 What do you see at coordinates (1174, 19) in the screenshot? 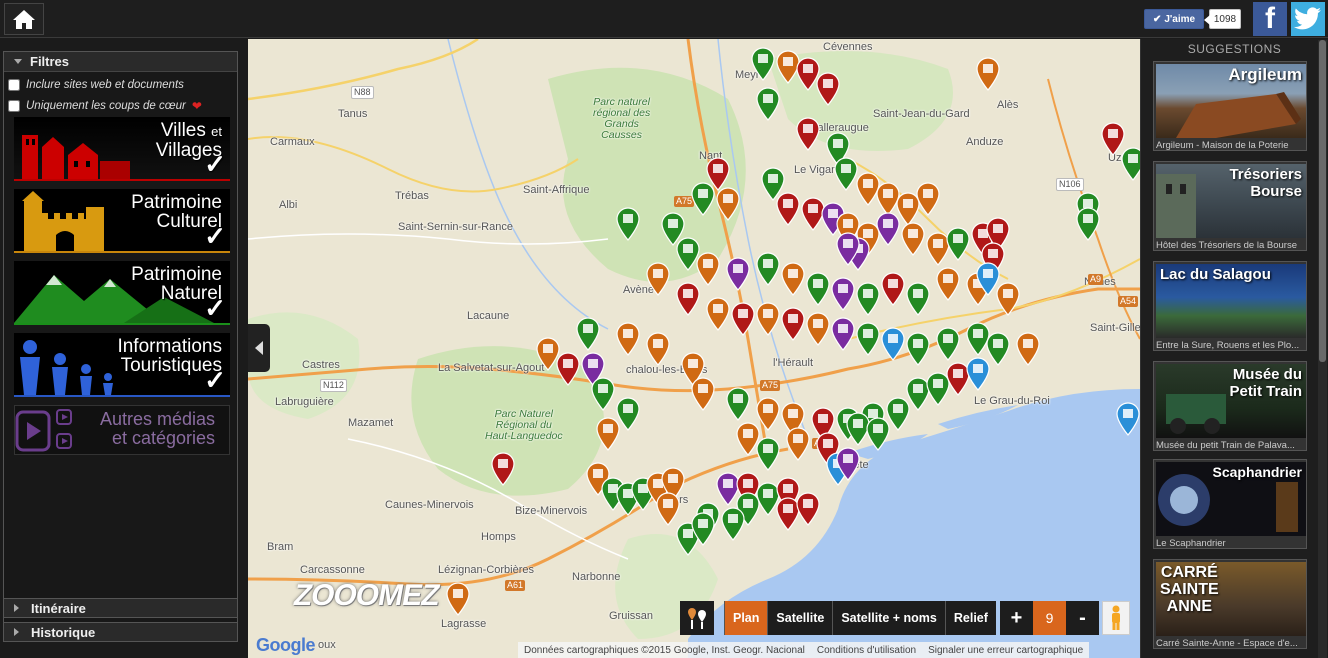
I see `facebook-like-button: ✔ J'aime` at bounding box center [1174, 19].